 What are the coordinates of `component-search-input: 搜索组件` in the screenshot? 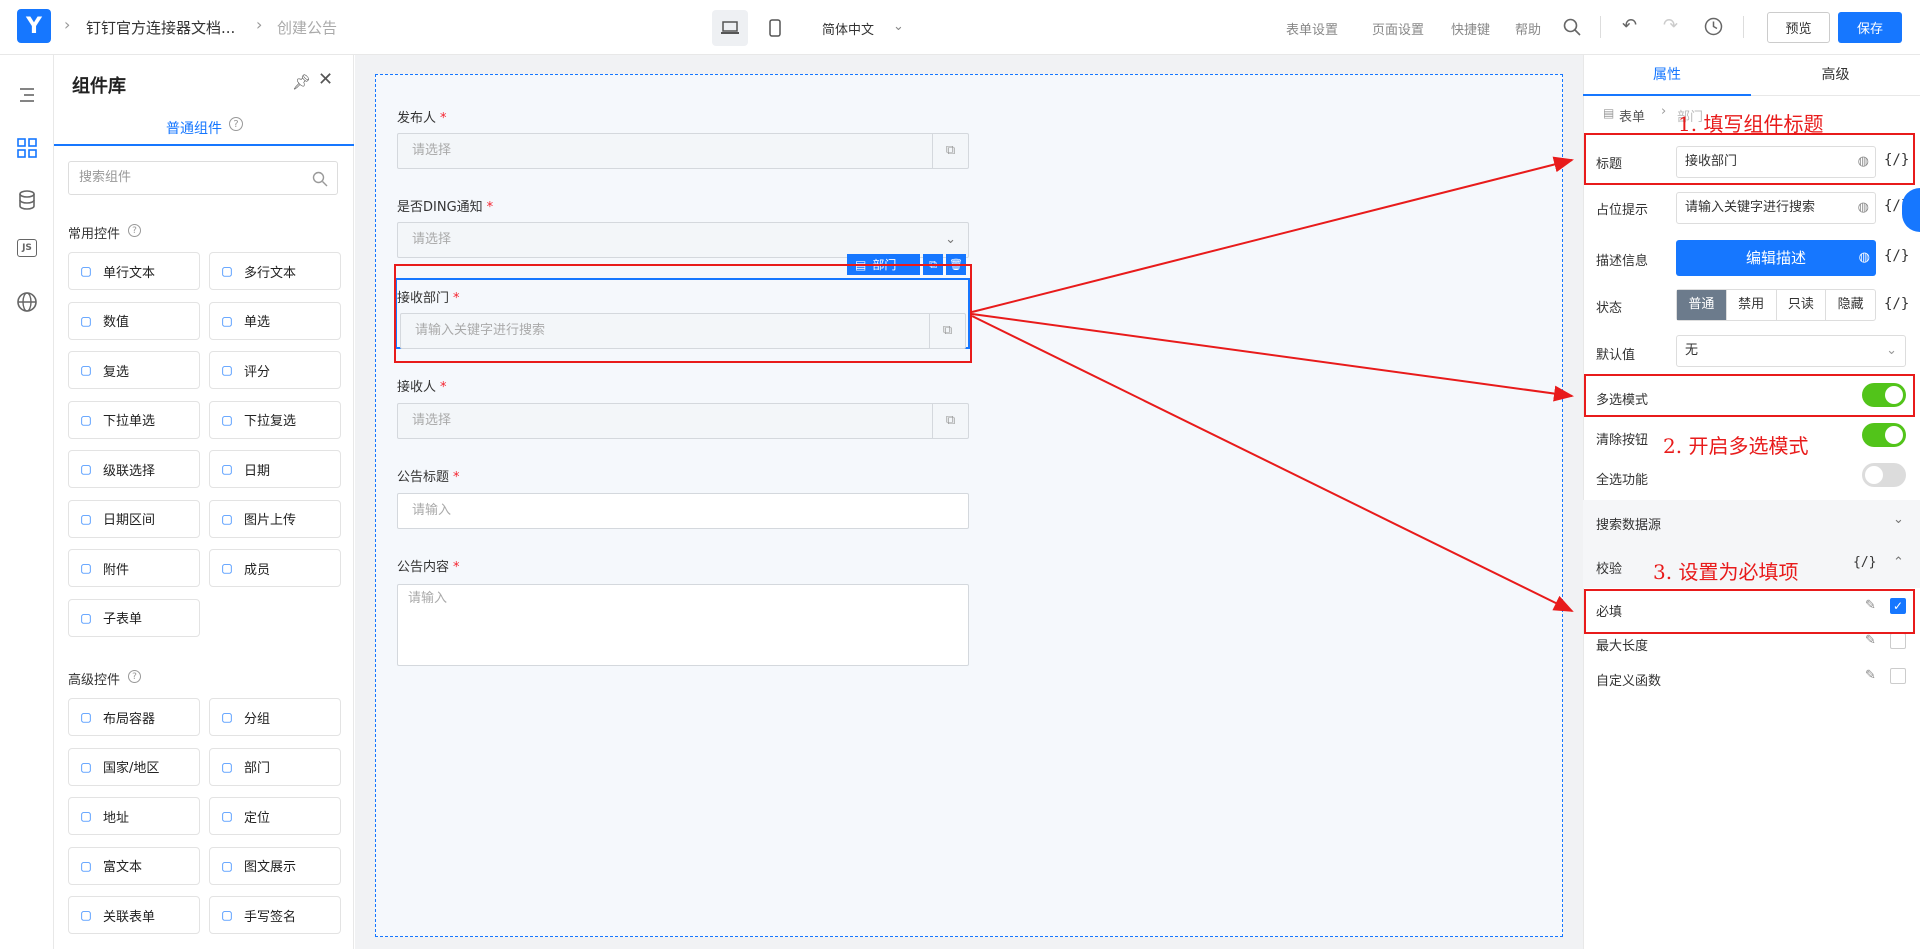 It's located at (203, 178).